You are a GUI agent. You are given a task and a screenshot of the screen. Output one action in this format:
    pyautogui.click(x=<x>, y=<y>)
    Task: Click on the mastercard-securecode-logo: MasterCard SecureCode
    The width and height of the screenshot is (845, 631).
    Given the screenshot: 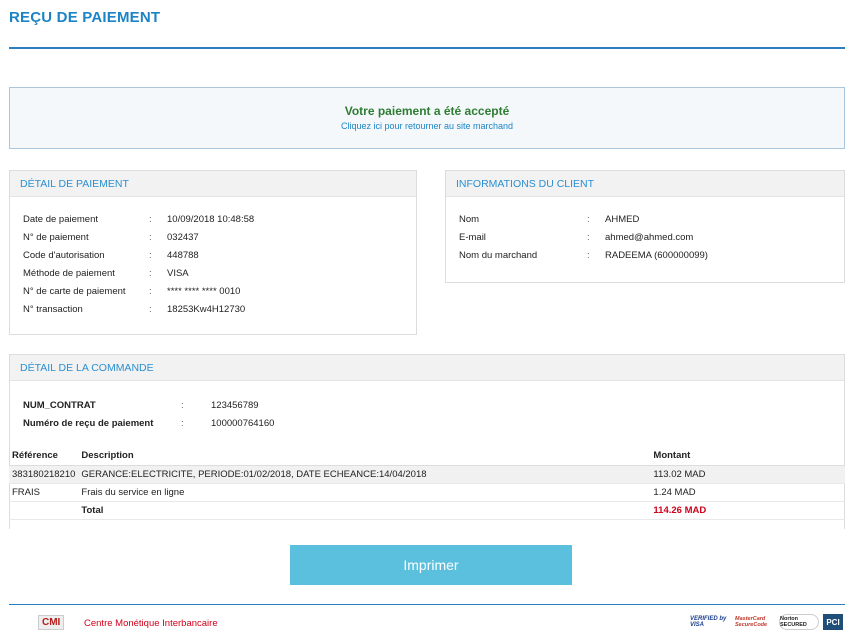 What is the action you would take?
    pyautogui.click(x=751, y=622)
    